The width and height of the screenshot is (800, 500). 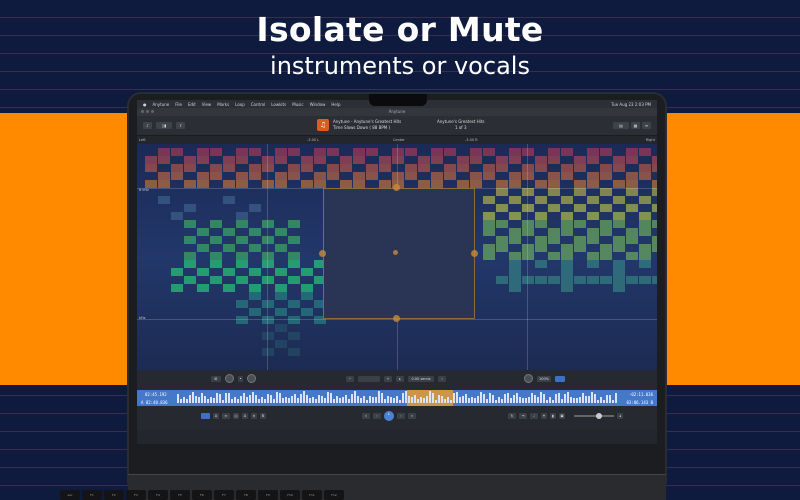 What do you see at coordinates (400, 378) in the screenshot?
I see `play-small-button: ▸` at bounding box center [400, 378].